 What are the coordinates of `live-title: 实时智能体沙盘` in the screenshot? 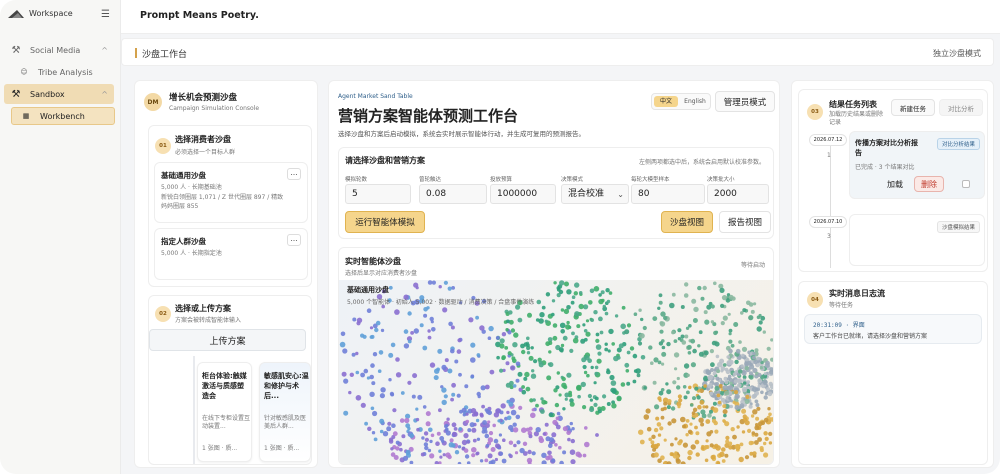 It's located at (373, 261).